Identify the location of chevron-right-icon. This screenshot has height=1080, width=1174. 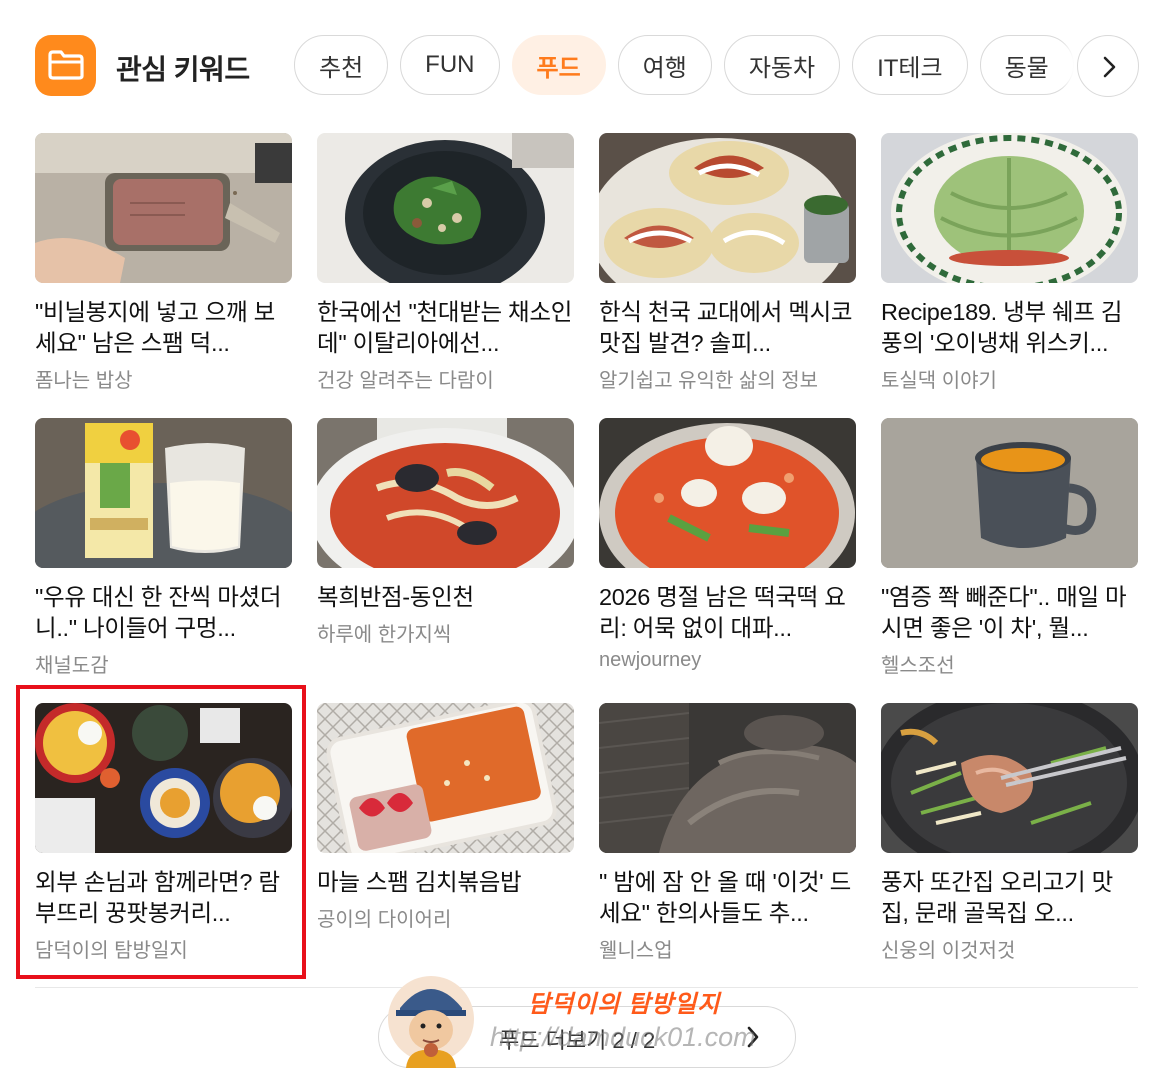
(1109, 67).